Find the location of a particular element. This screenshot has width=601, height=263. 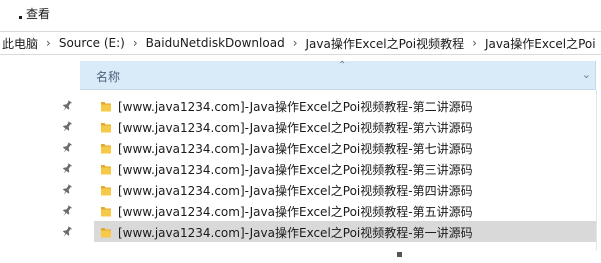

breadcrumb-this-pc: 此电脑 is located at coordinates (22, 43).